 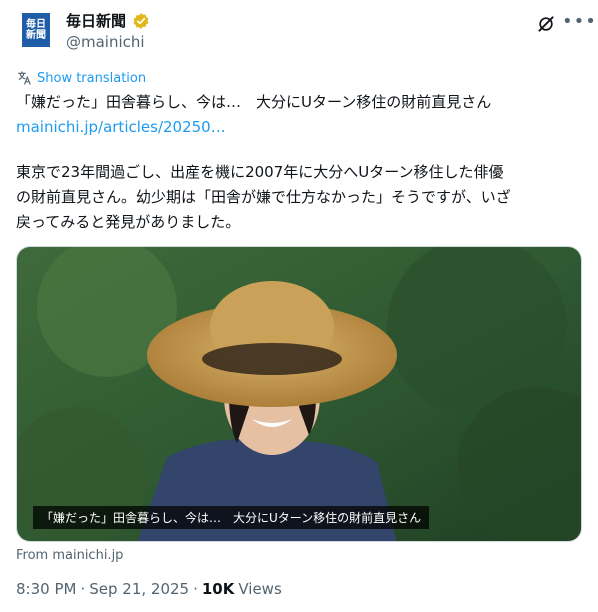 What do you see at coordinates (579, 22) in the screenshot?
I see `more-icon: •••` at bounding box center [579, 22].